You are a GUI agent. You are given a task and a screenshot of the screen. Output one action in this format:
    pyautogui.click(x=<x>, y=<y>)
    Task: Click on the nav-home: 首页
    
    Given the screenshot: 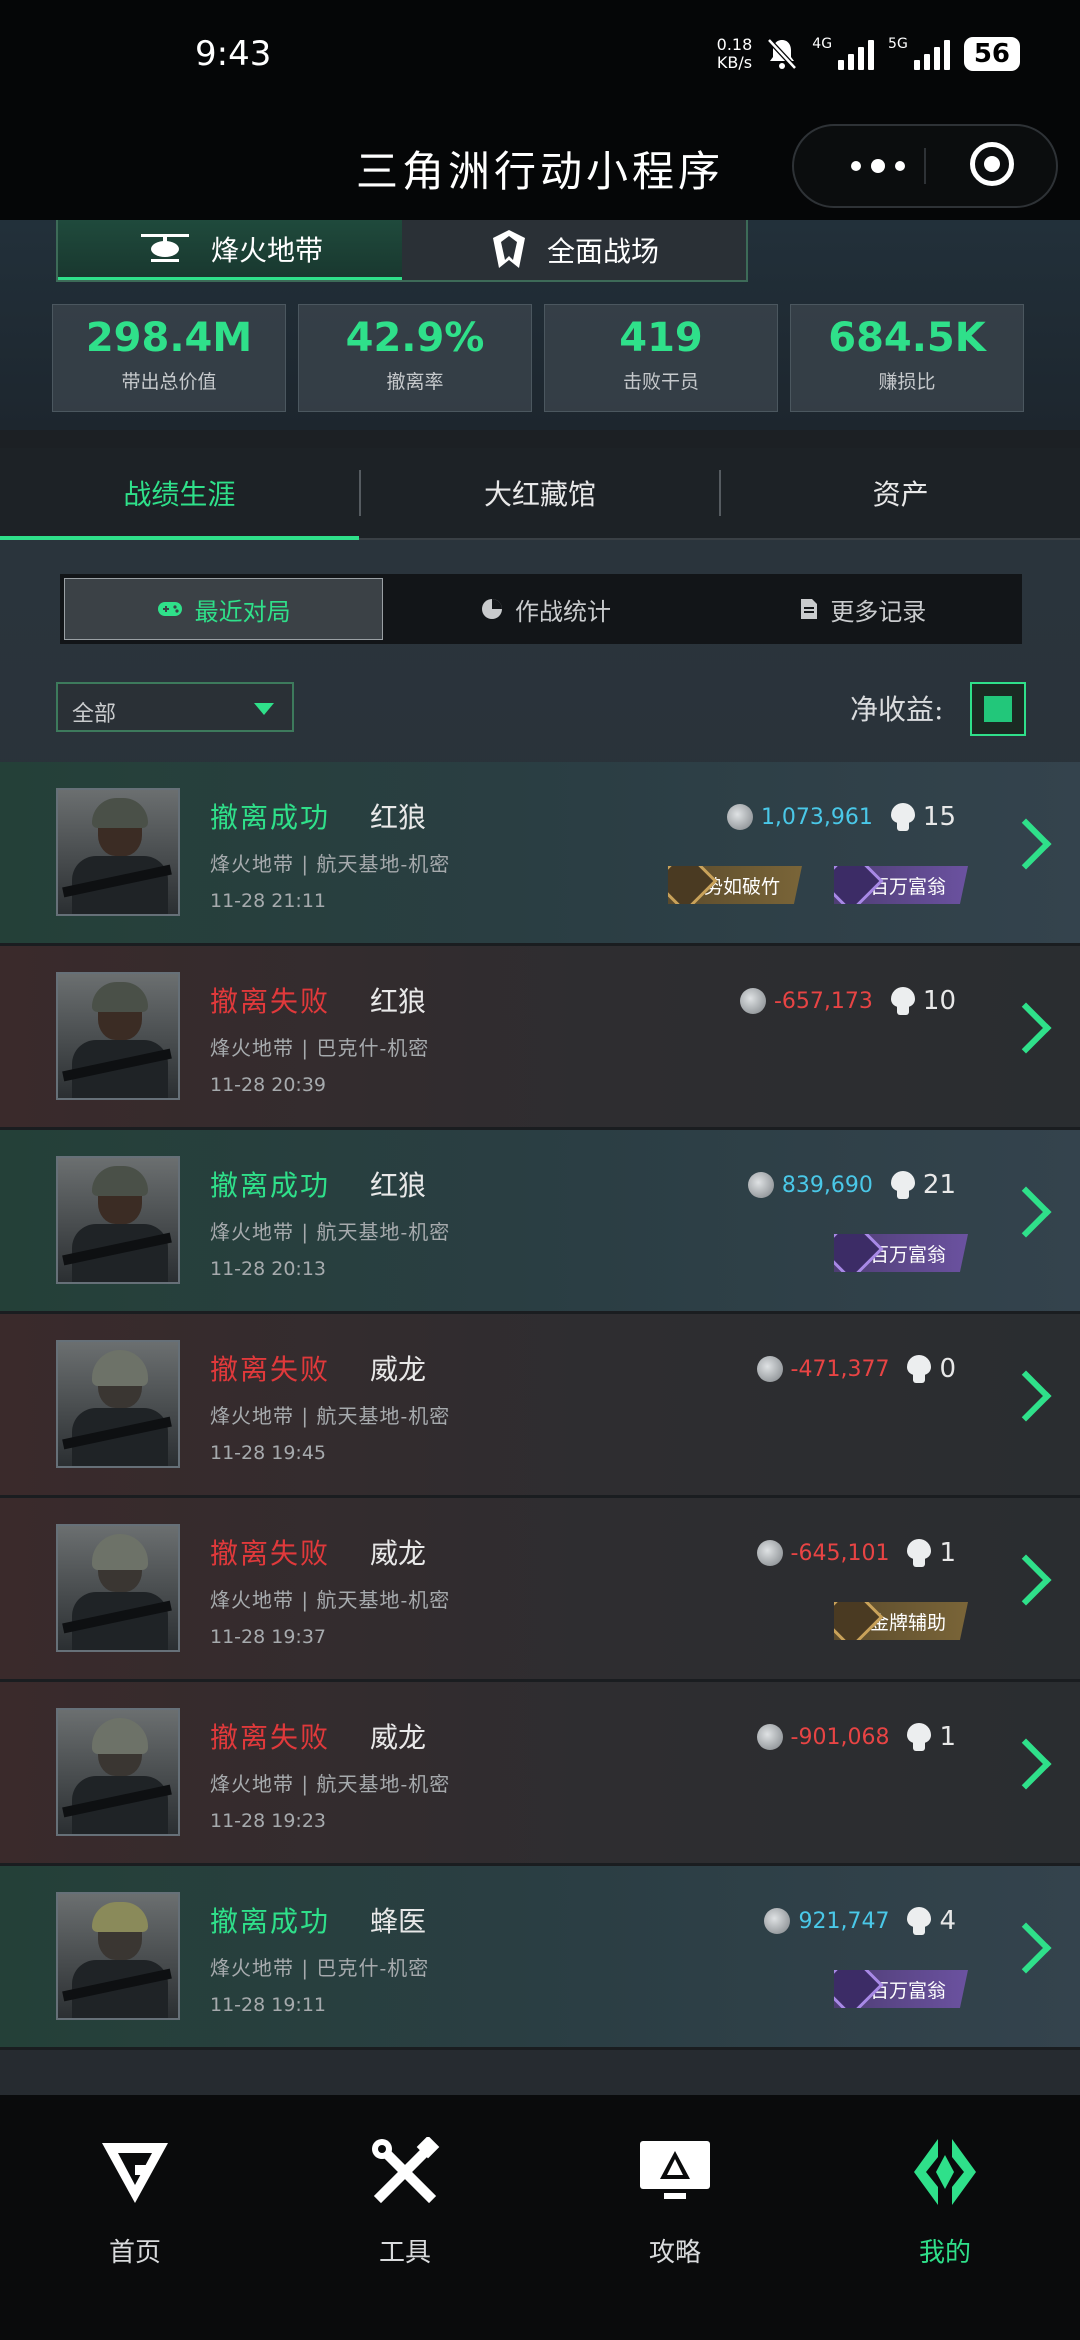 What is the action you would take?
    pyautogui.click(x=135, y=2217)
    